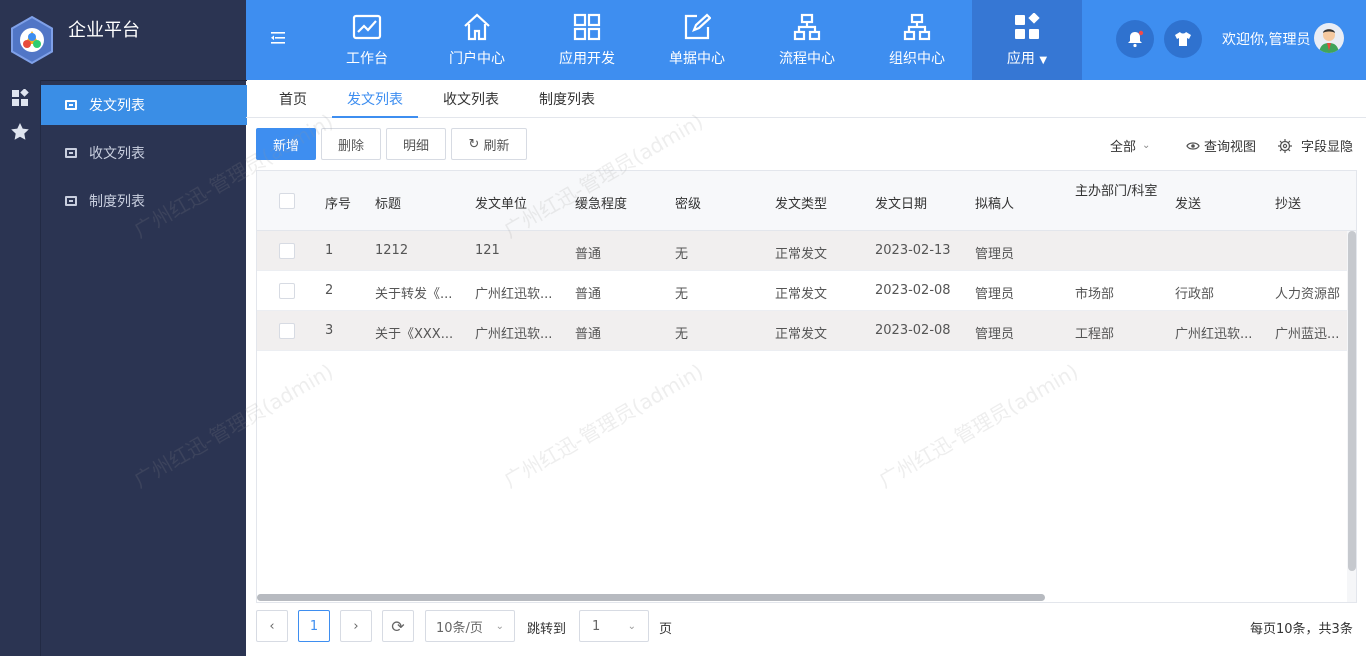  Describe the element at coordinates (286, 144) in the screenshot. I see `add-button: 新增` at that location.